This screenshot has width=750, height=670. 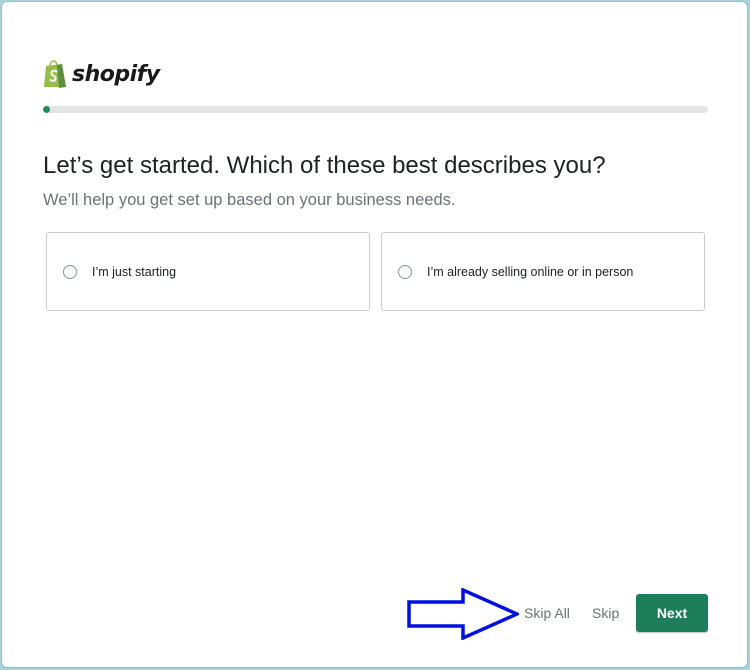 I want to click on option-label: I’m already selling online or in person, so click(x=530, y=271).